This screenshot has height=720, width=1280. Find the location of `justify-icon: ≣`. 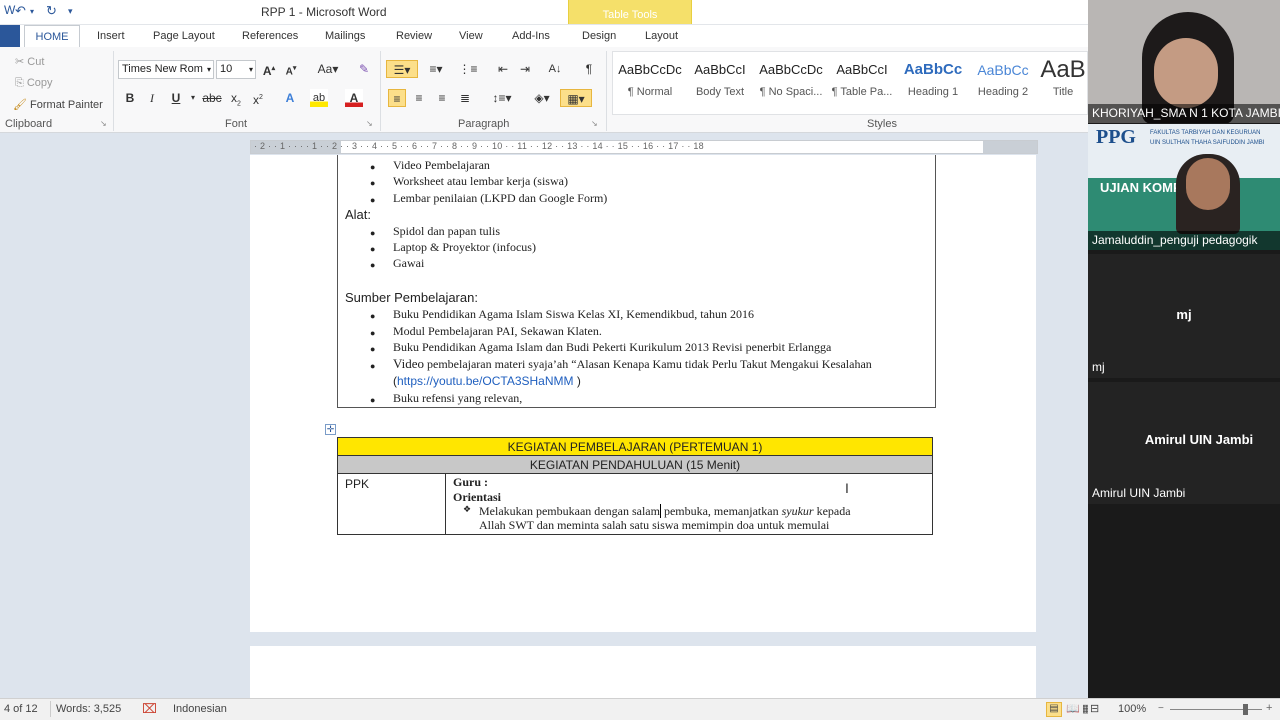

justify-icon: ≣ is located at coordinates (465, 98).